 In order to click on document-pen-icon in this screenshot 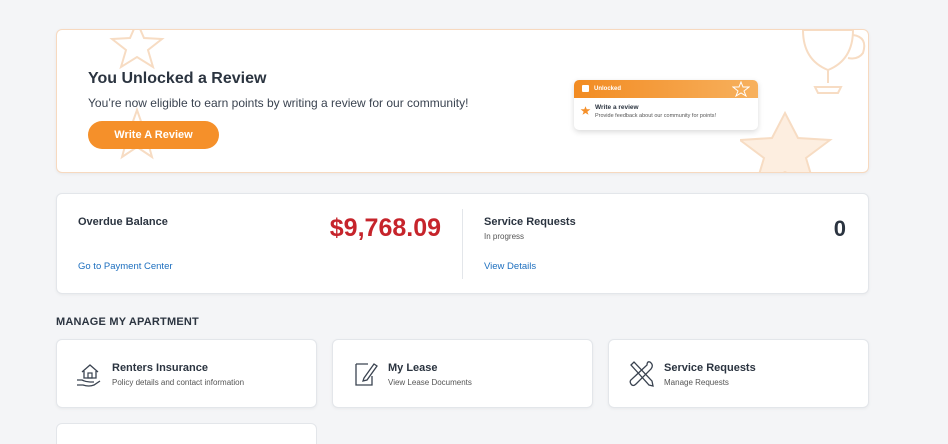, I will do `click(366, 374)`.